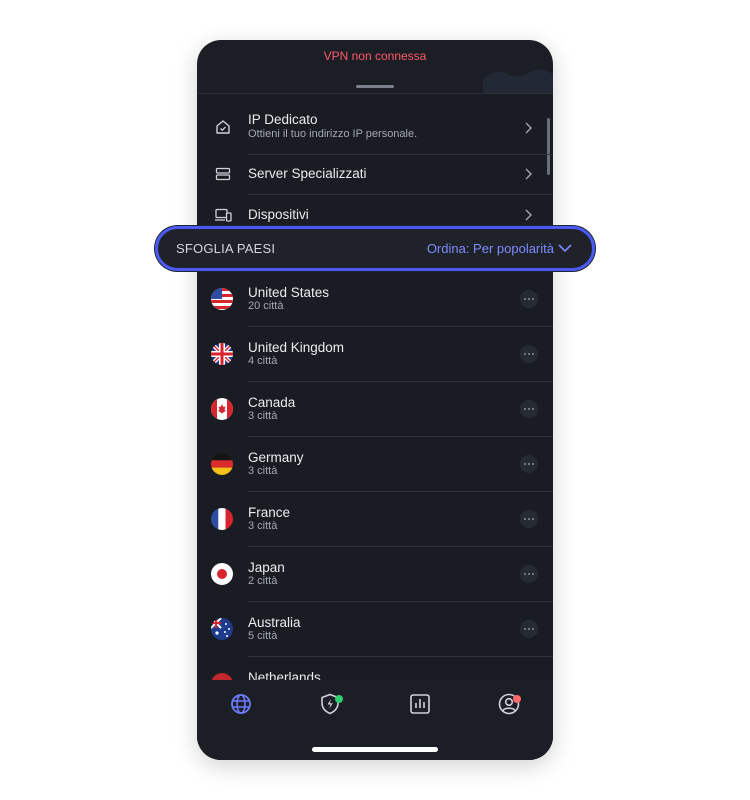  I want to click on australia-flag-icon, so click(222, 629).